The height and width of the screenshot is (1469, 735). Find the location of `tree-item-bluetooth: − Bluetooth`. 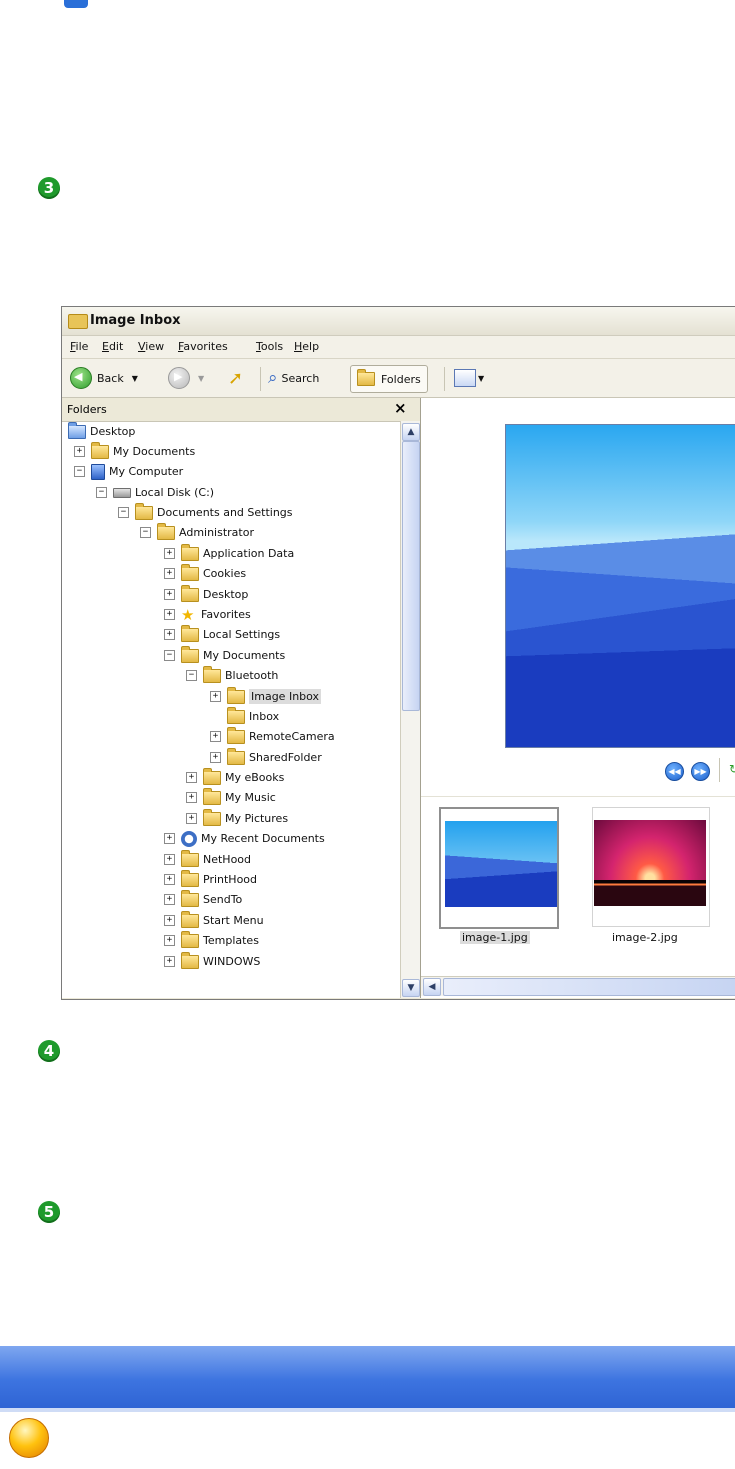

tree-item-bluetooth: − Bluetooth is located at coordinates (232, 675).